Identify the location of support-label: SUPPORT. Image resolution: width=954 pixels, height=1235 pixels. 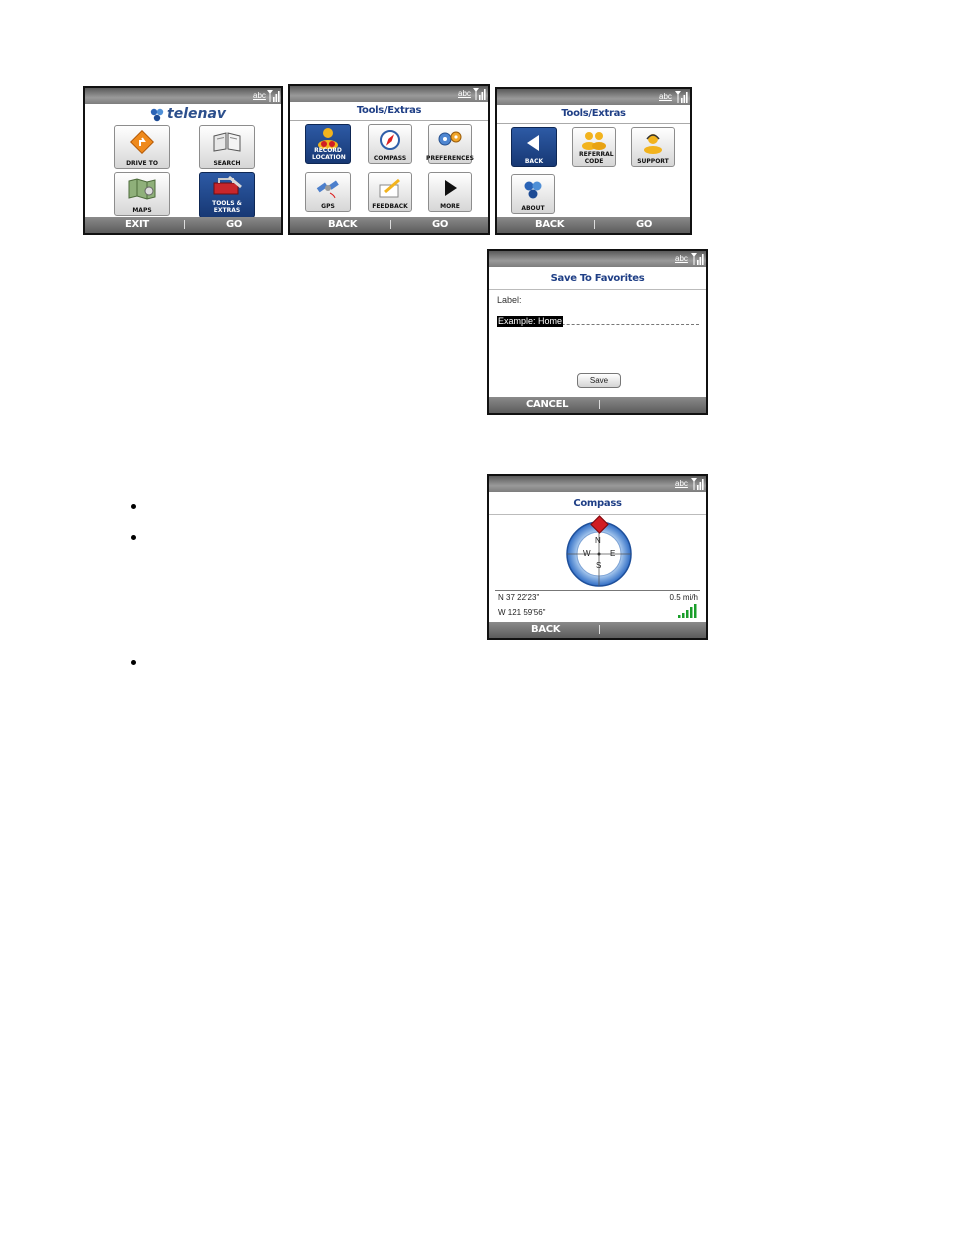
(653, 161).